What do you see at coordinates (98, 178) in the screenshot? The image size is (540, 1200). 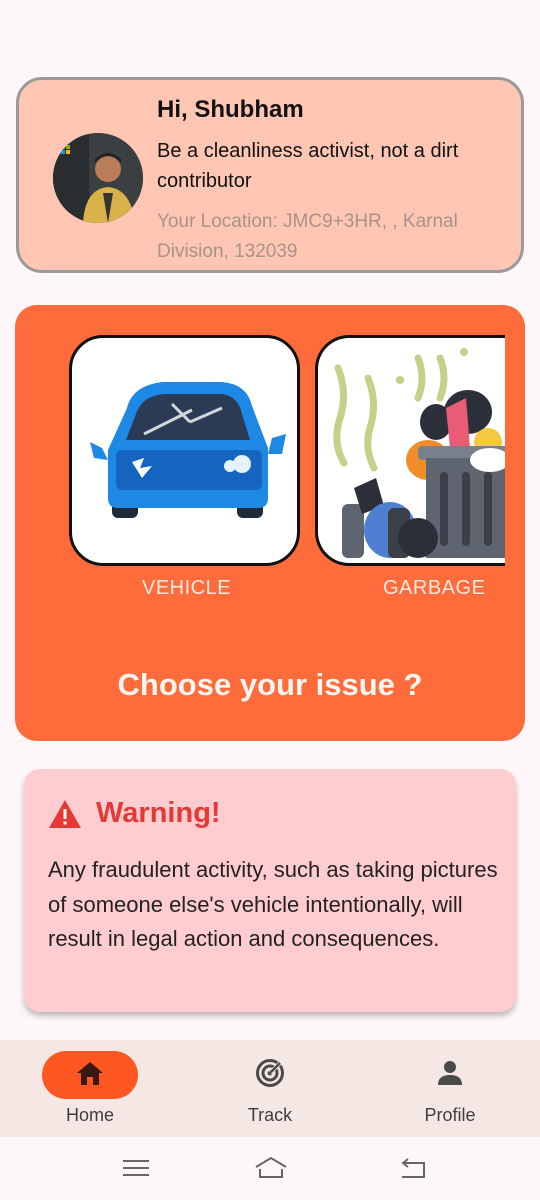 I see `avatar` at bounding box center [98, 178].